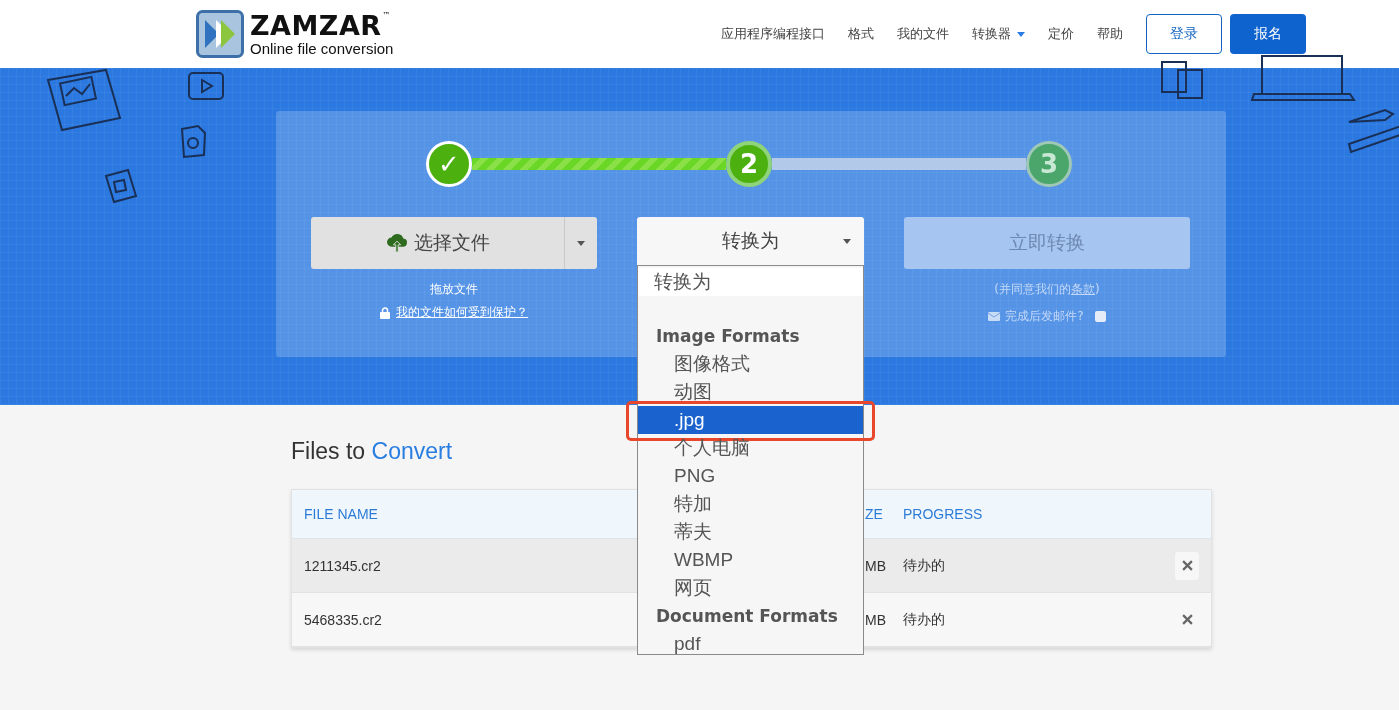  Describe the element at coordinates (1110, 34) in the screenshot. I see `nav-link: 帮助` at that location.